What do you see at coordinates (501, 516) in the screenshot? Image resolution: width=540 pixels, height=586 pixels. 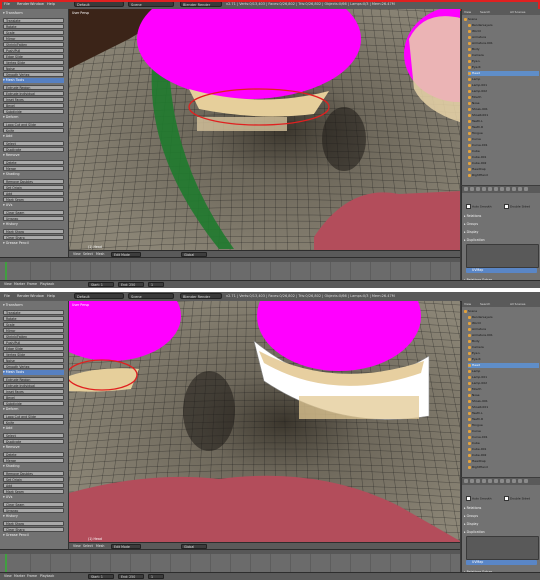 I see `properties-section-groups: ▸ Groups` at bounding box center [501, 516].